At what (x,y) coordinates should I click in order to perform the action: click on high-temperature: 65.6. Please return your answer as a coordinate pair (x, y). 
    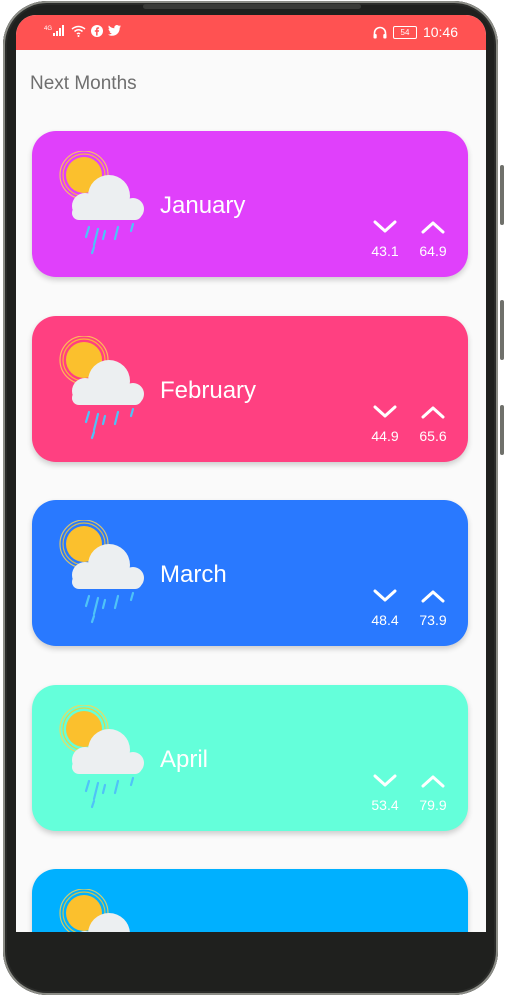
    Looking at the image, I should click on (433, 424).